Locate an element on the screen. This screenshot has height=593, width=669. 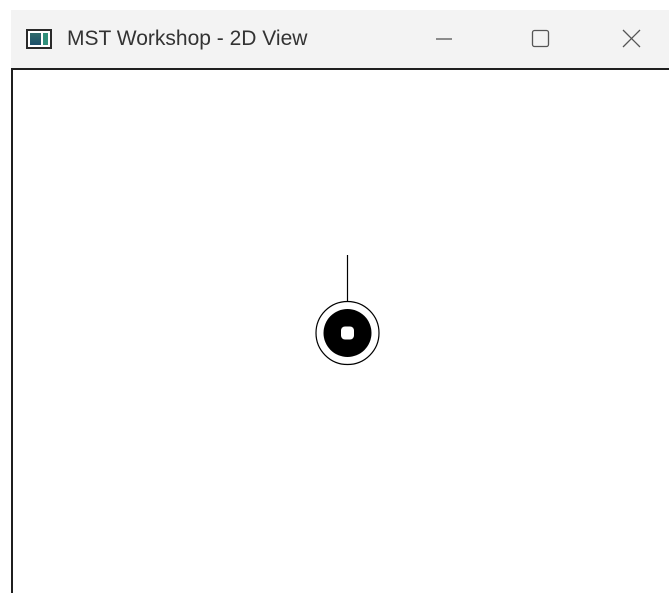
window-title: MST Workshop - 2D View is located at coordinates (187, 38).